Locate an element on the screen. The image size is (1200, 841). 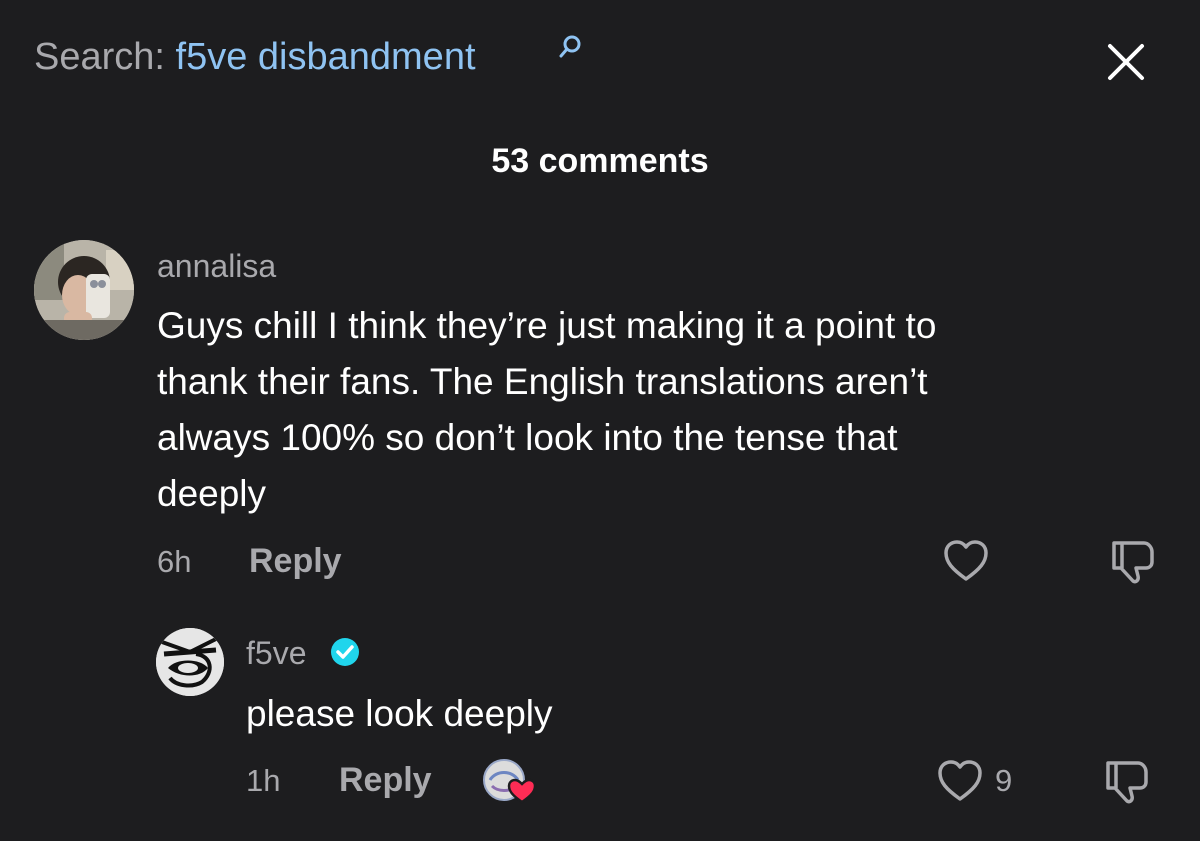
reply-time: 1h is located at coordinates (263, 780).